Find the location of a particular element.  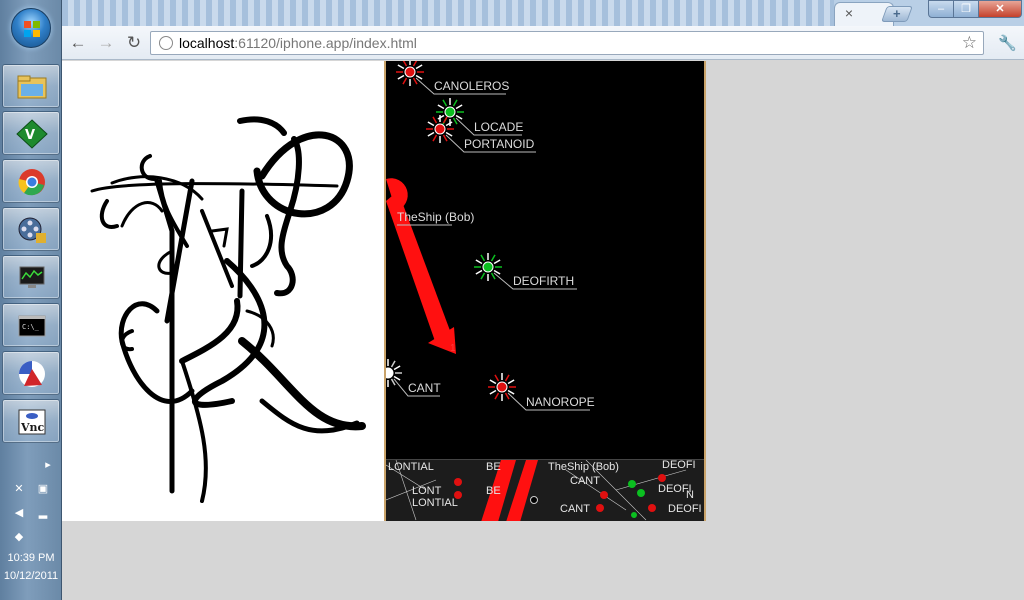

ship-name: TheShip is located at coordinates (419, 217).